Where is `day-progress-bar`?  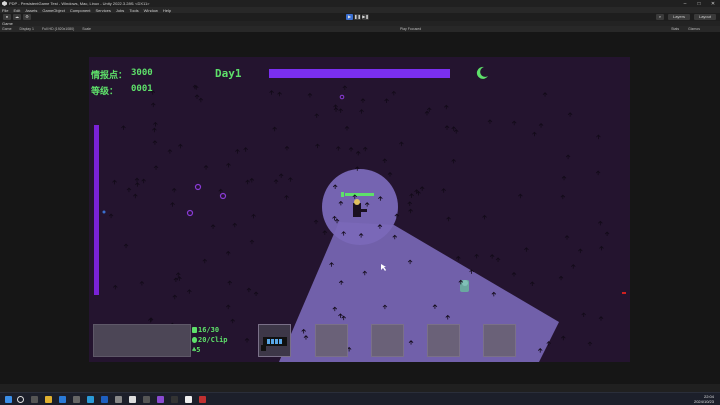
day-progress-bar is located at coordinates (359, 73).